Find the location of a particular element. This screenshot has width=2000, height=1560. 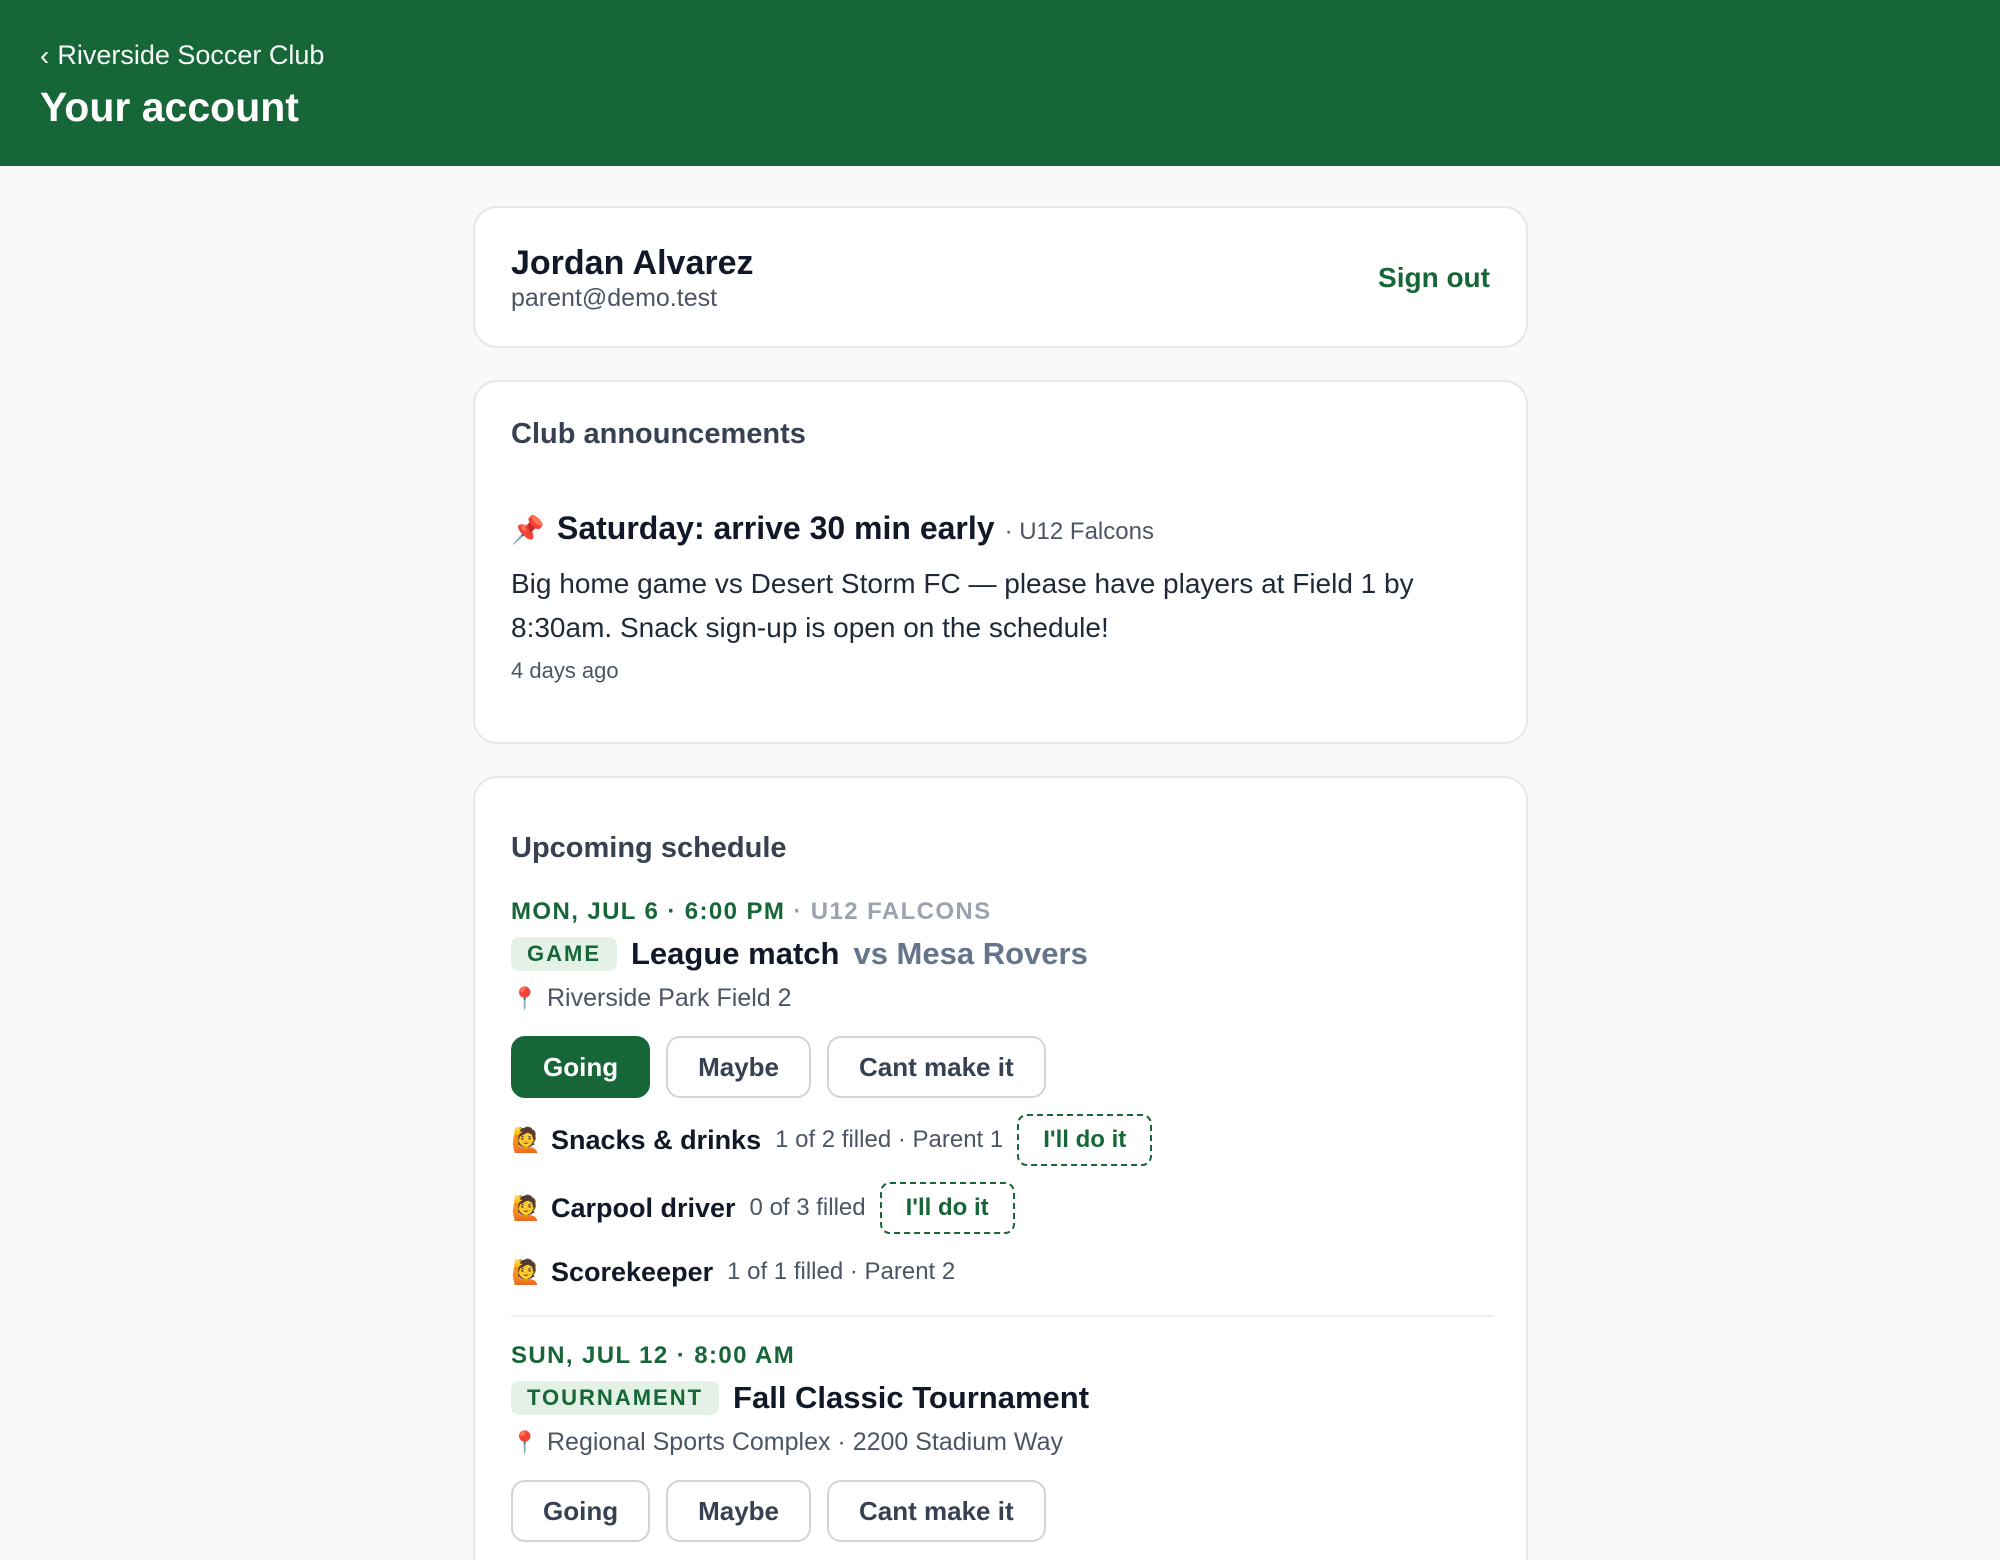

slot-status: 1 of 1 filled · Parent 2 is located at coordinates (841, 1271).